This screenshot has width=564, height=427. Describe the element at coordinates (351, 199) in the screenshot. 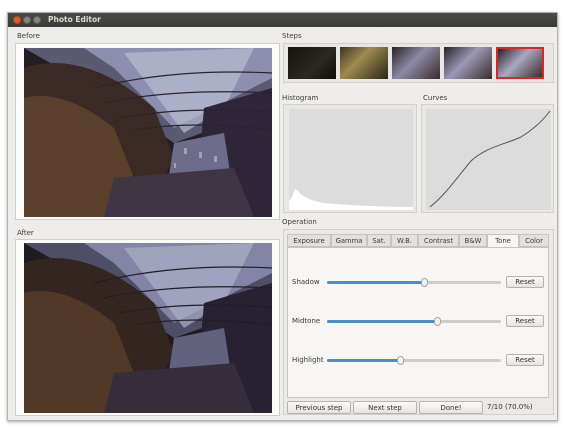

I see `histogram-graph` at that location.